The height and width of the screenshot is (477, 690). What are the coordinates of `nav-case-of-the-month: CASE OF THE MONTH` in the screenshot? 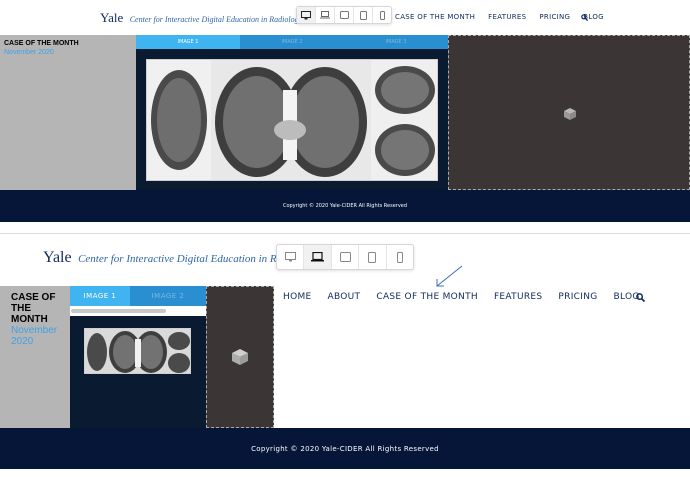 It's located at (435, 17).